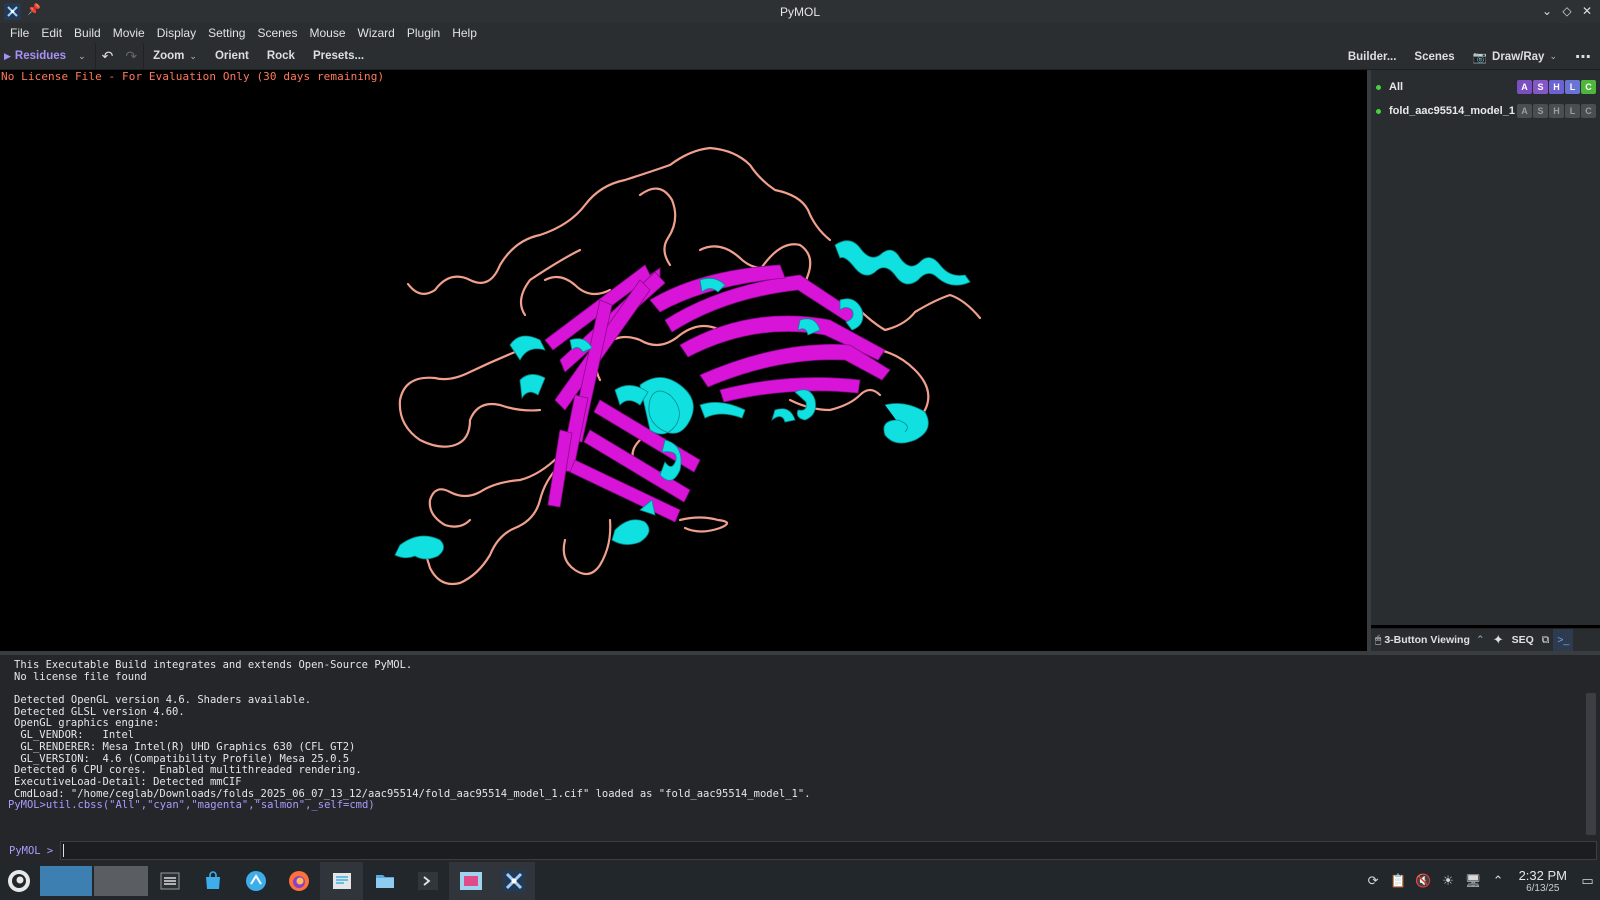  What do you see at coordinates (1583, 56) in the screenshot?
I see `more-options-icon: ⋯` at bounding box center [1583, 56].